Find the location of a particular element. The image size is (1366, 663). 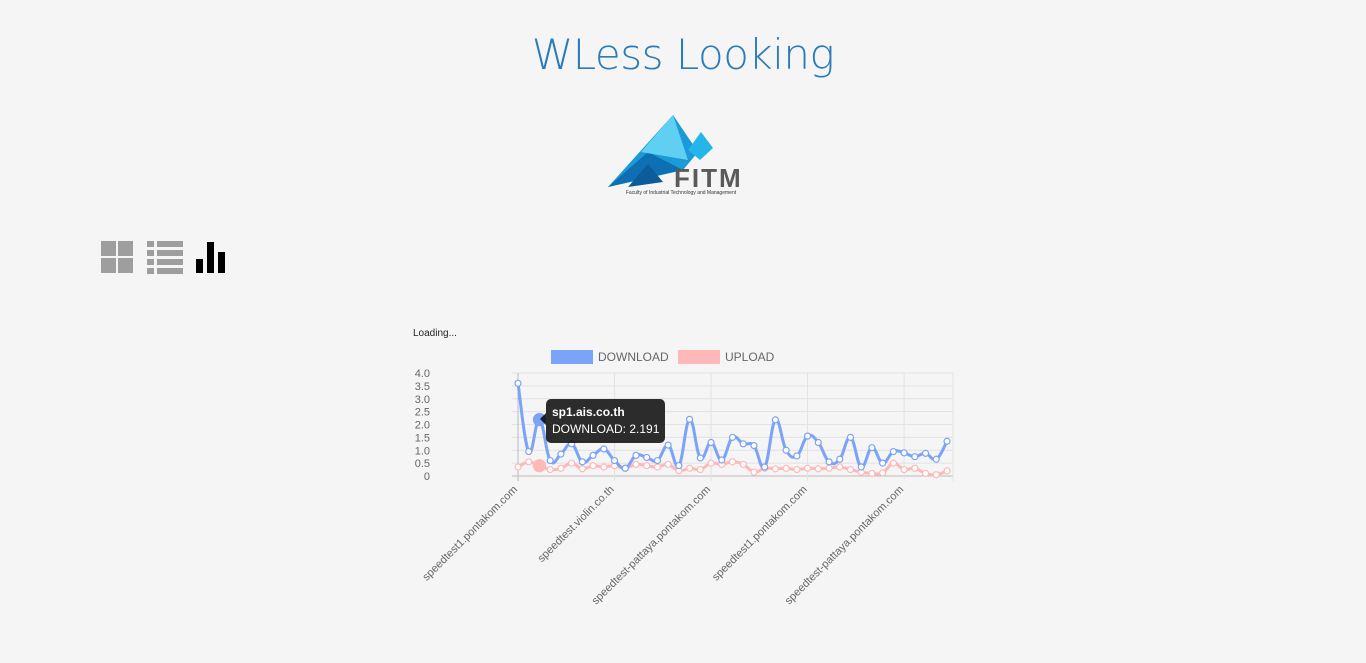

bar-chart-view-icon is located at coordinates (212, 257).